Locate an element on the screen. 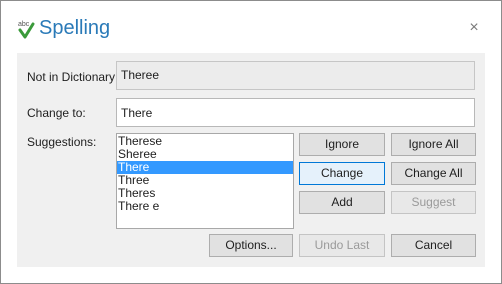  undo-last-button: Undo Last is located at coordinates (342, 245).